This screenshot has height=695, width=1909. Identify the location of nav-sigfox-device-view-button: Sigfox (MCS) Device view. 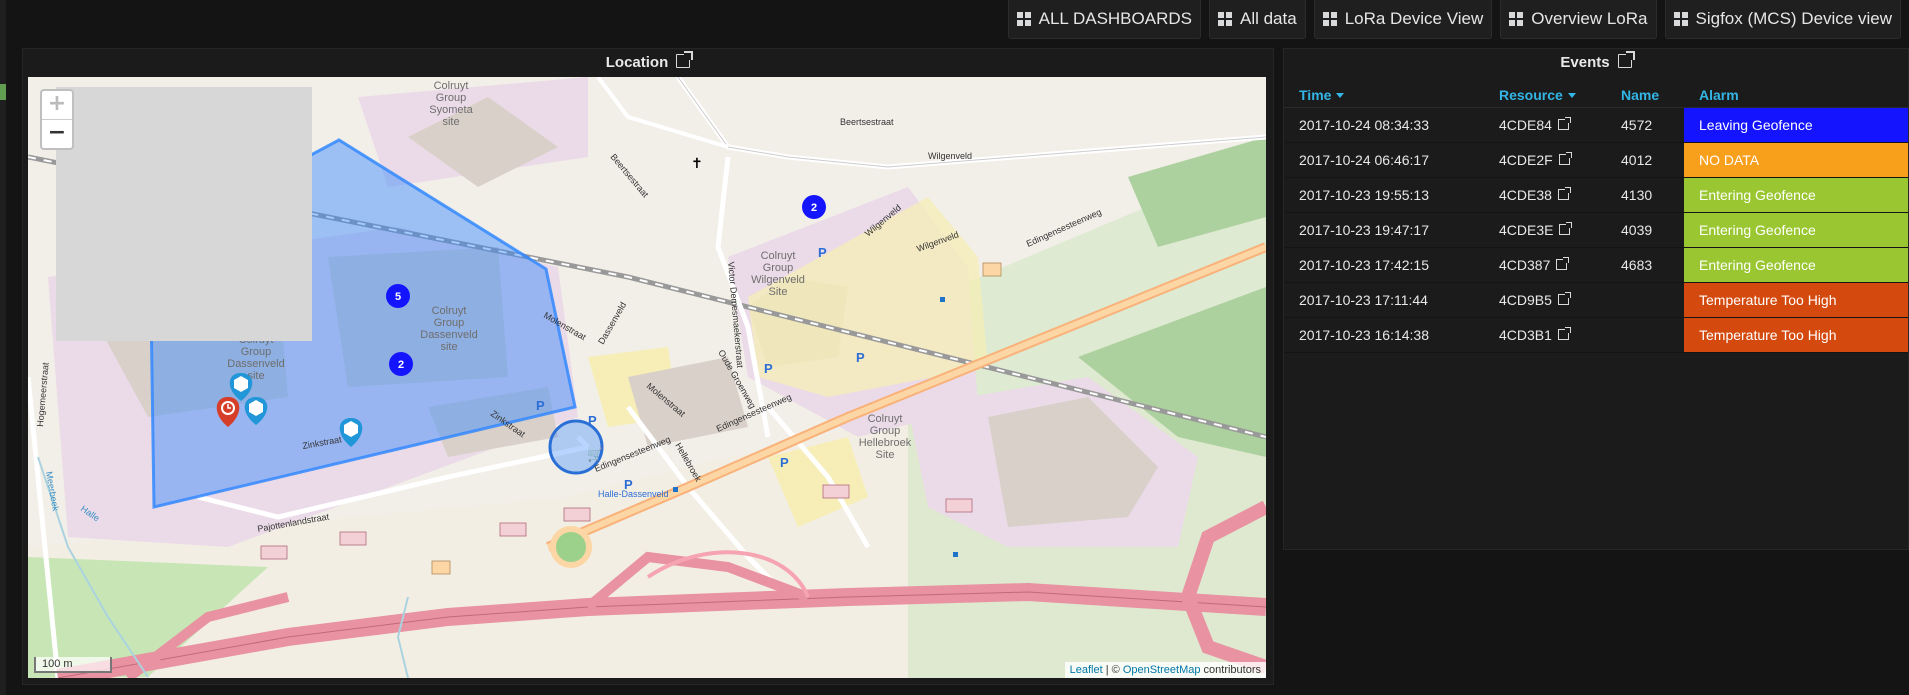
(1782, 19).